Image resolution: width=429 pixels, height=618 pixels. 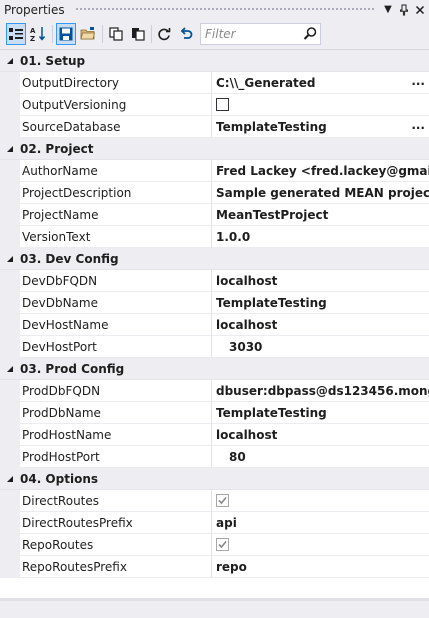 I want to click on property-row-repo-routes-prefix: RepoRoutesPrefix repo, so click(x=214, y=567).